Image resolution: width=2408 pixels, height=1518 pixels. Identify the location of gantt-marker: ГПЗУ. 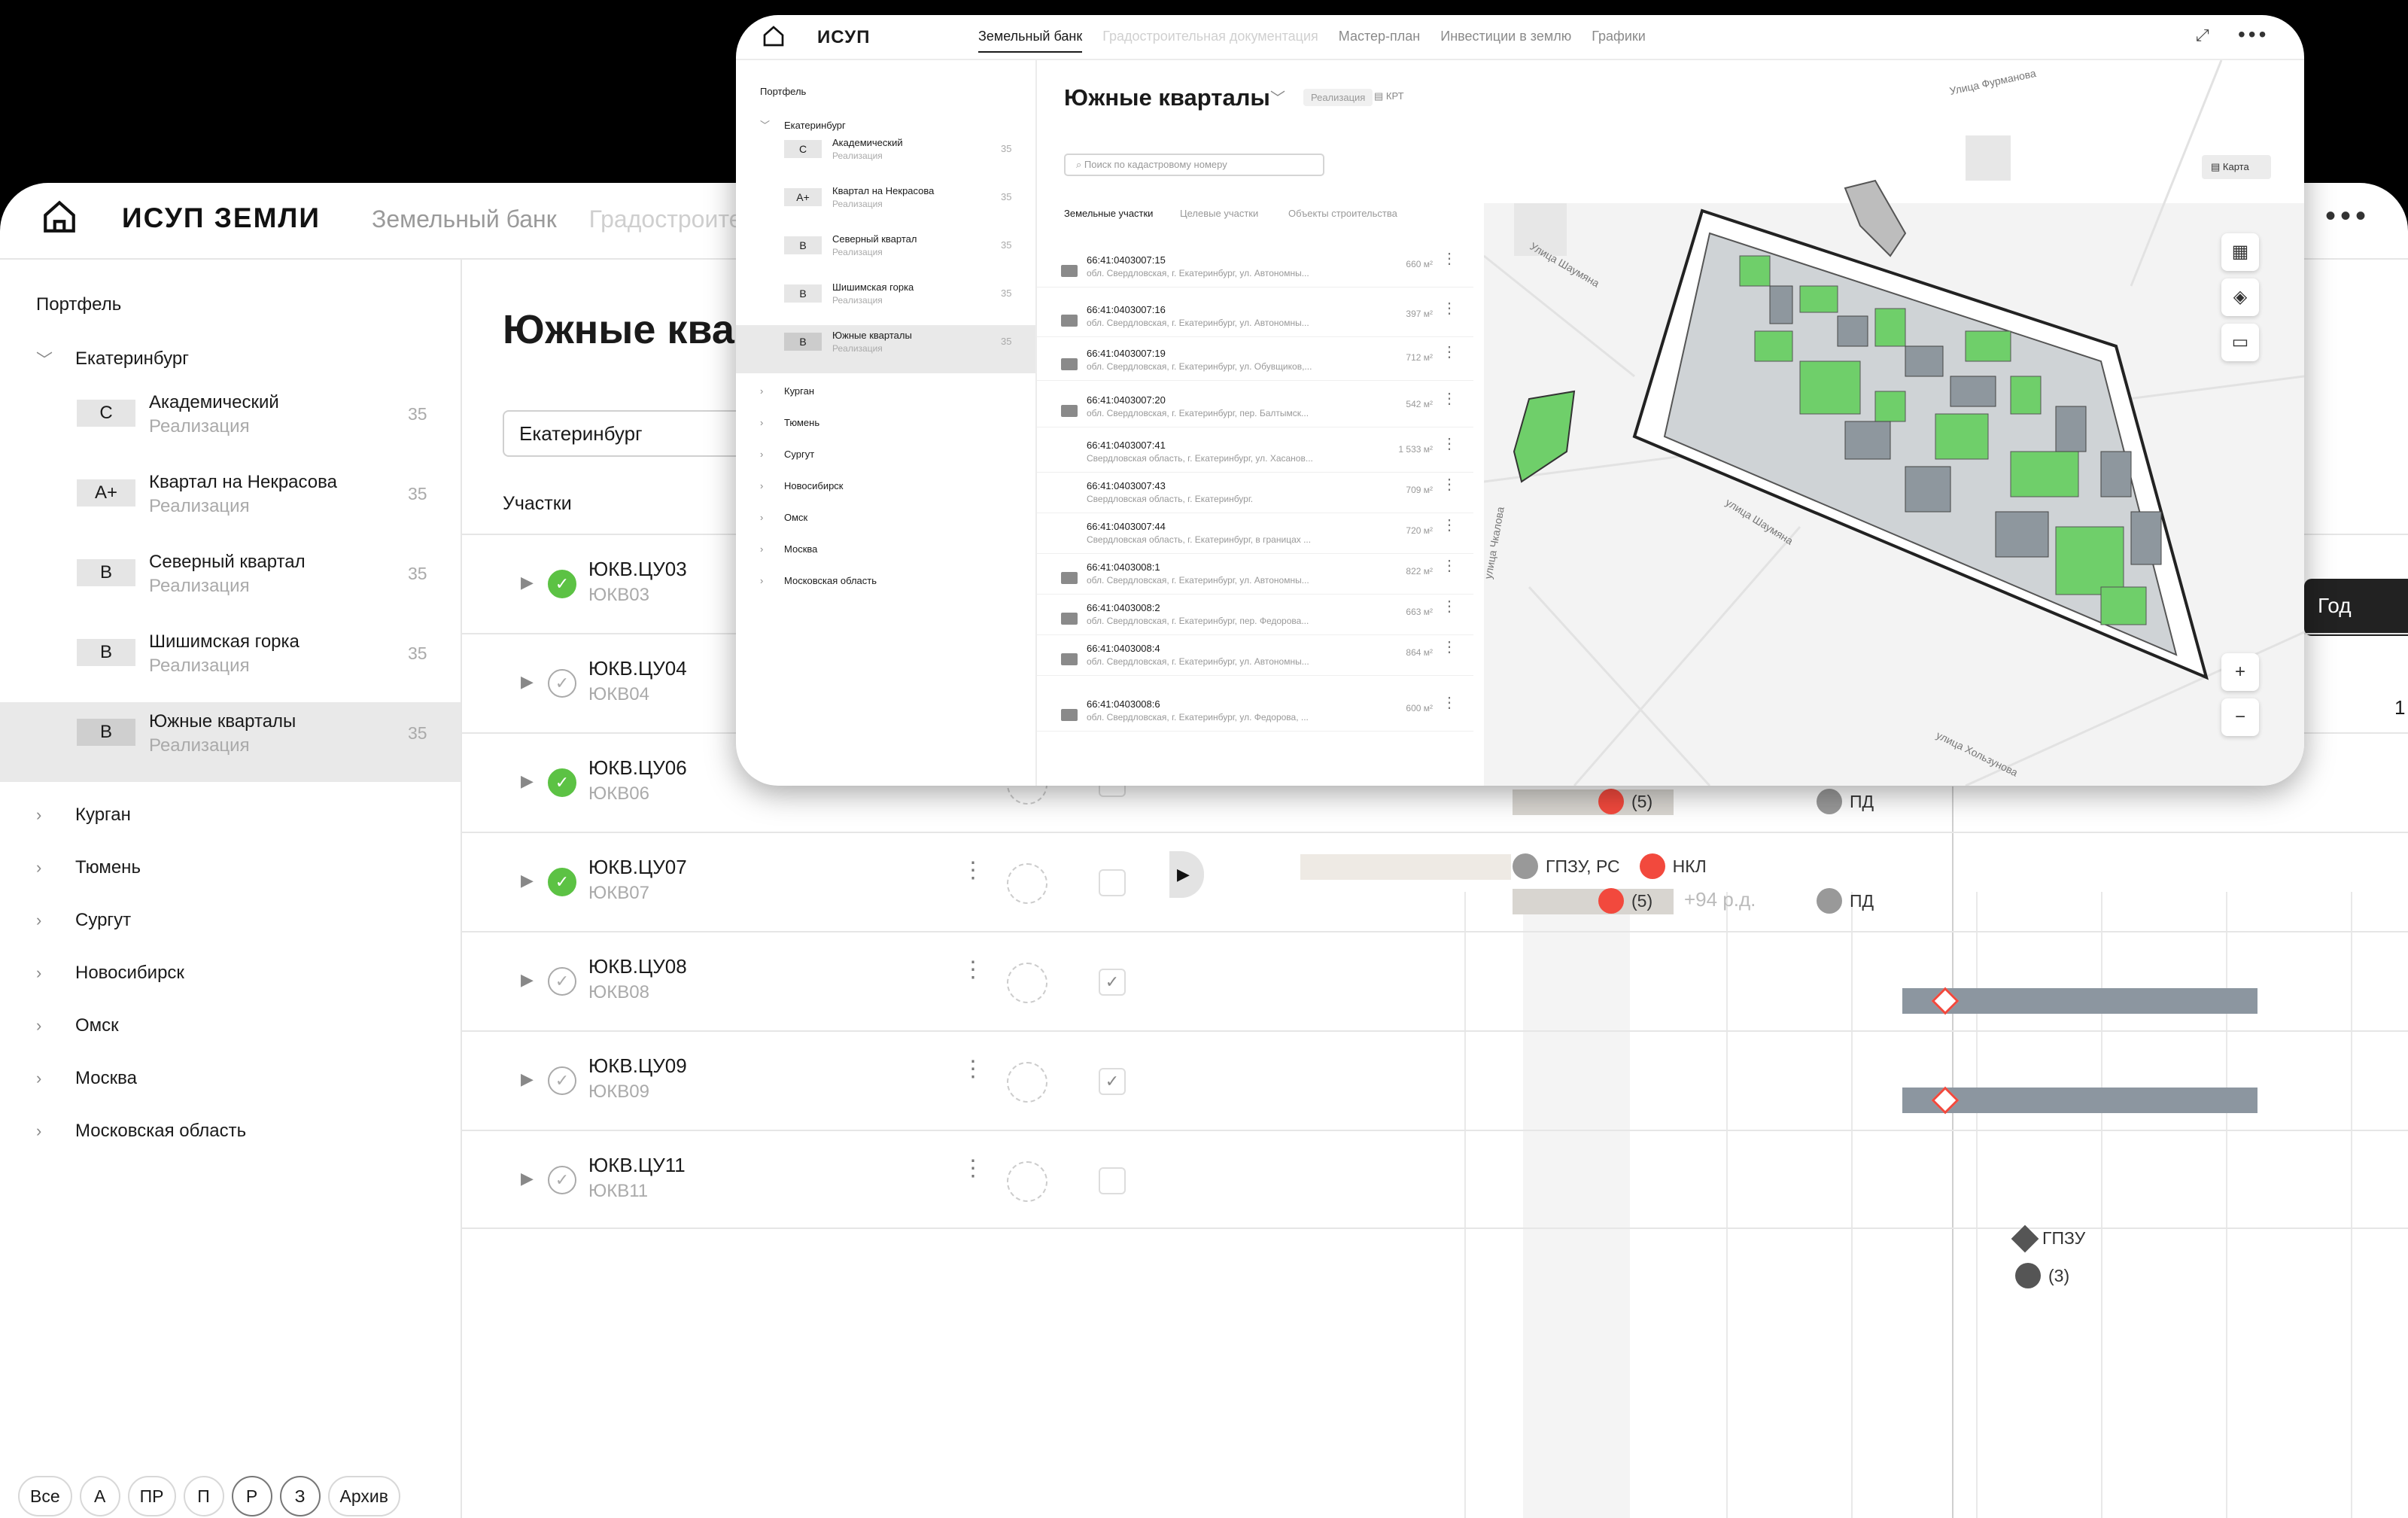
(2048, 1238).